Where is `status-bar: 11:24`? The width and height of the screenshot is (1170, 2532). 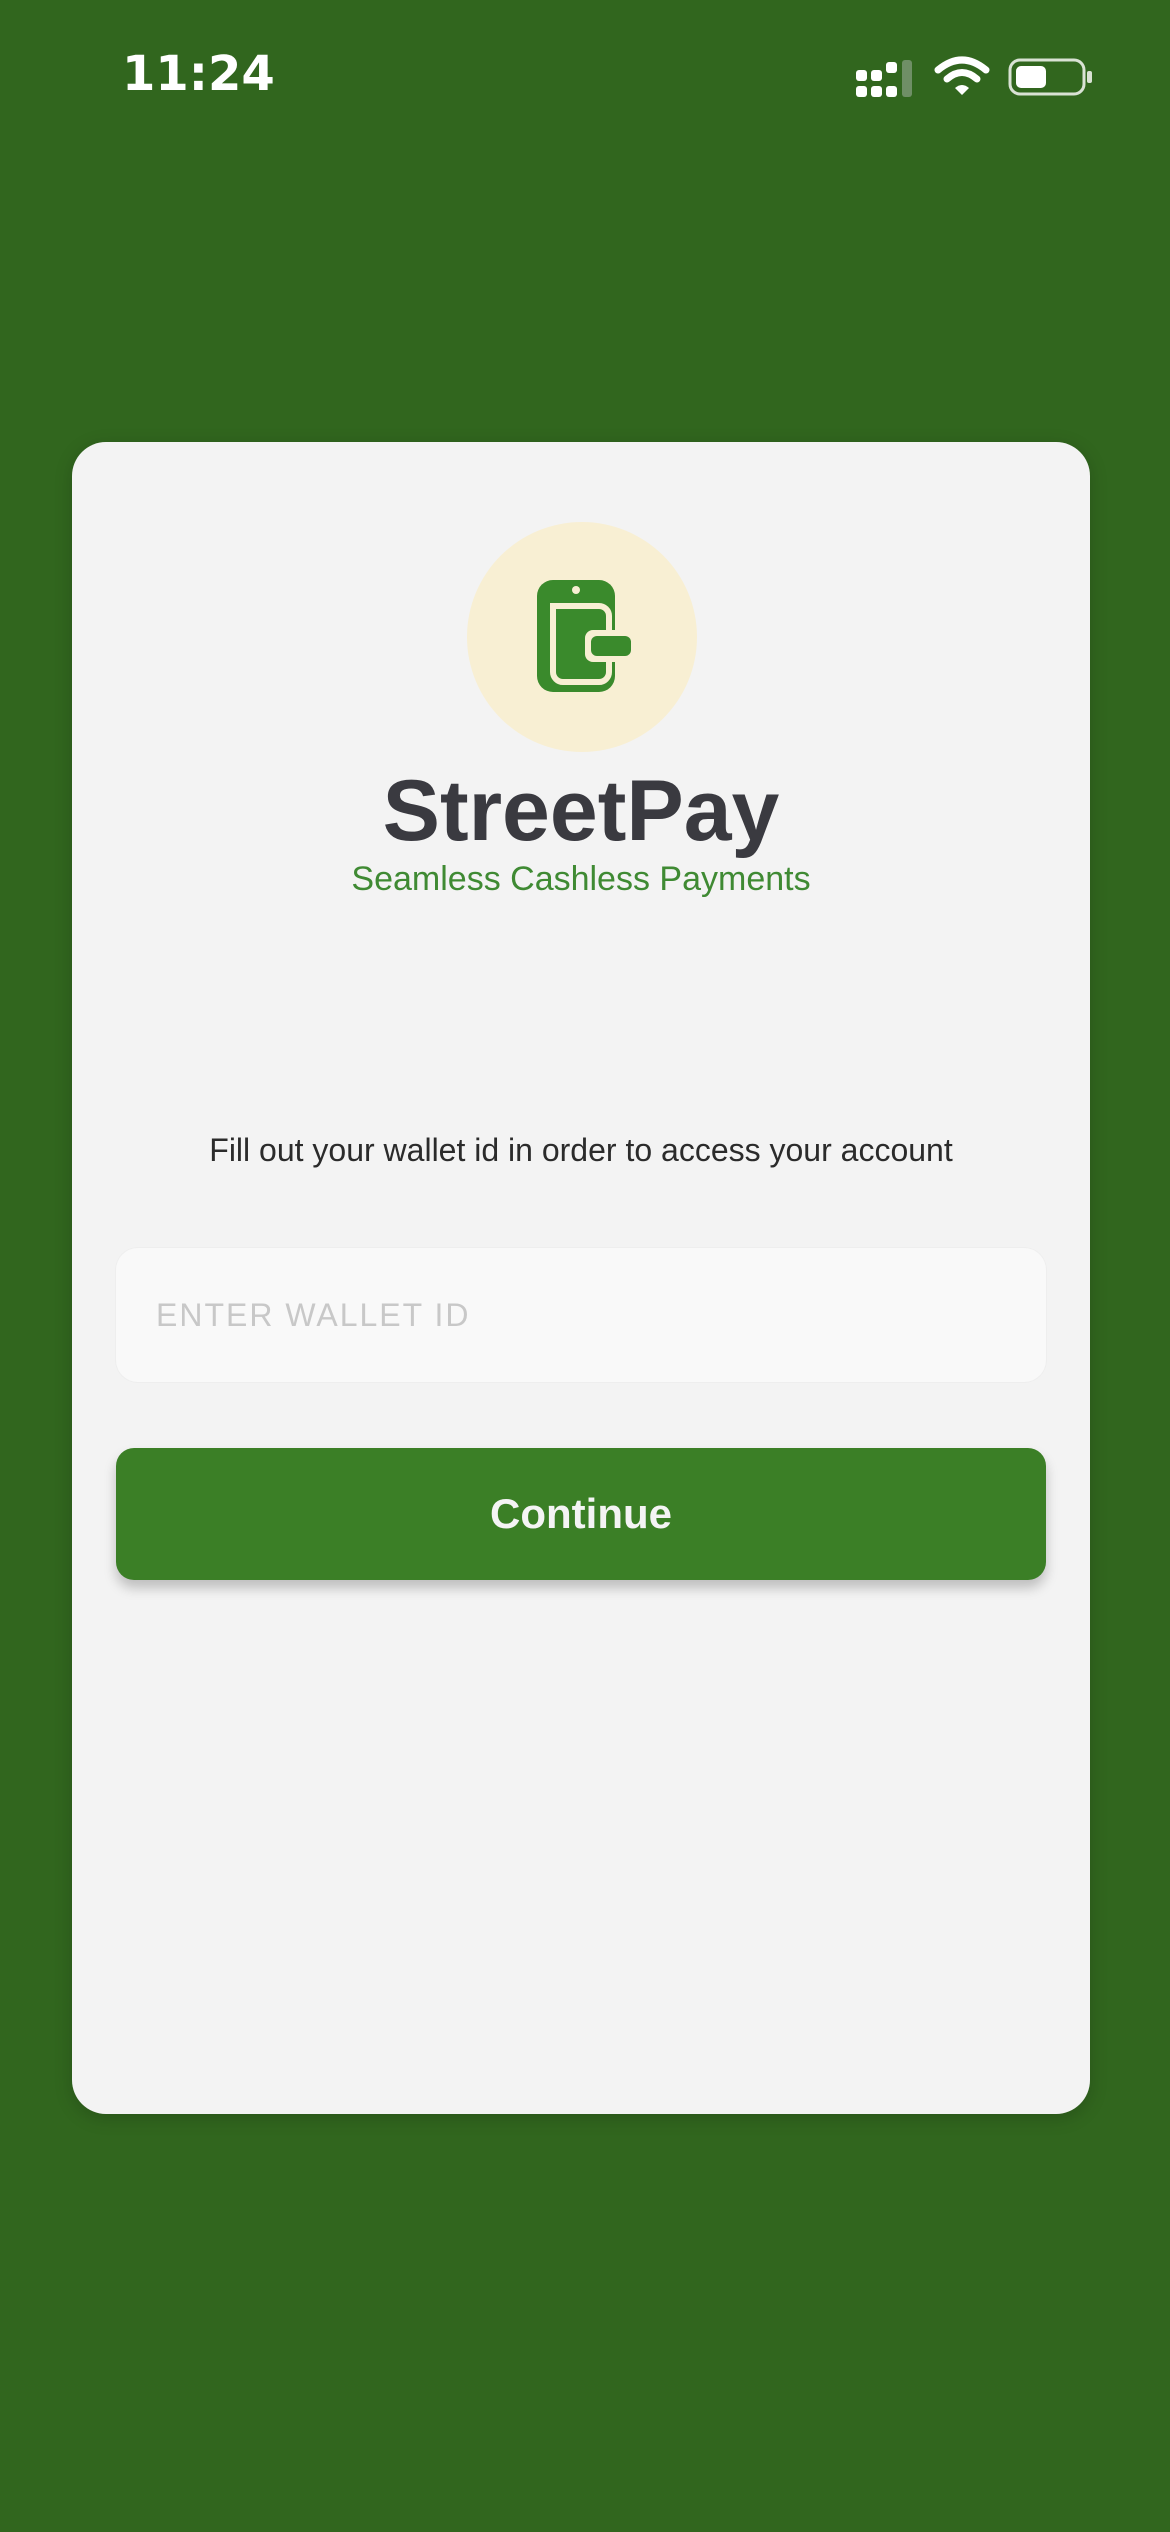
status-bar: 11:24 is located at coordinates (585, 75).